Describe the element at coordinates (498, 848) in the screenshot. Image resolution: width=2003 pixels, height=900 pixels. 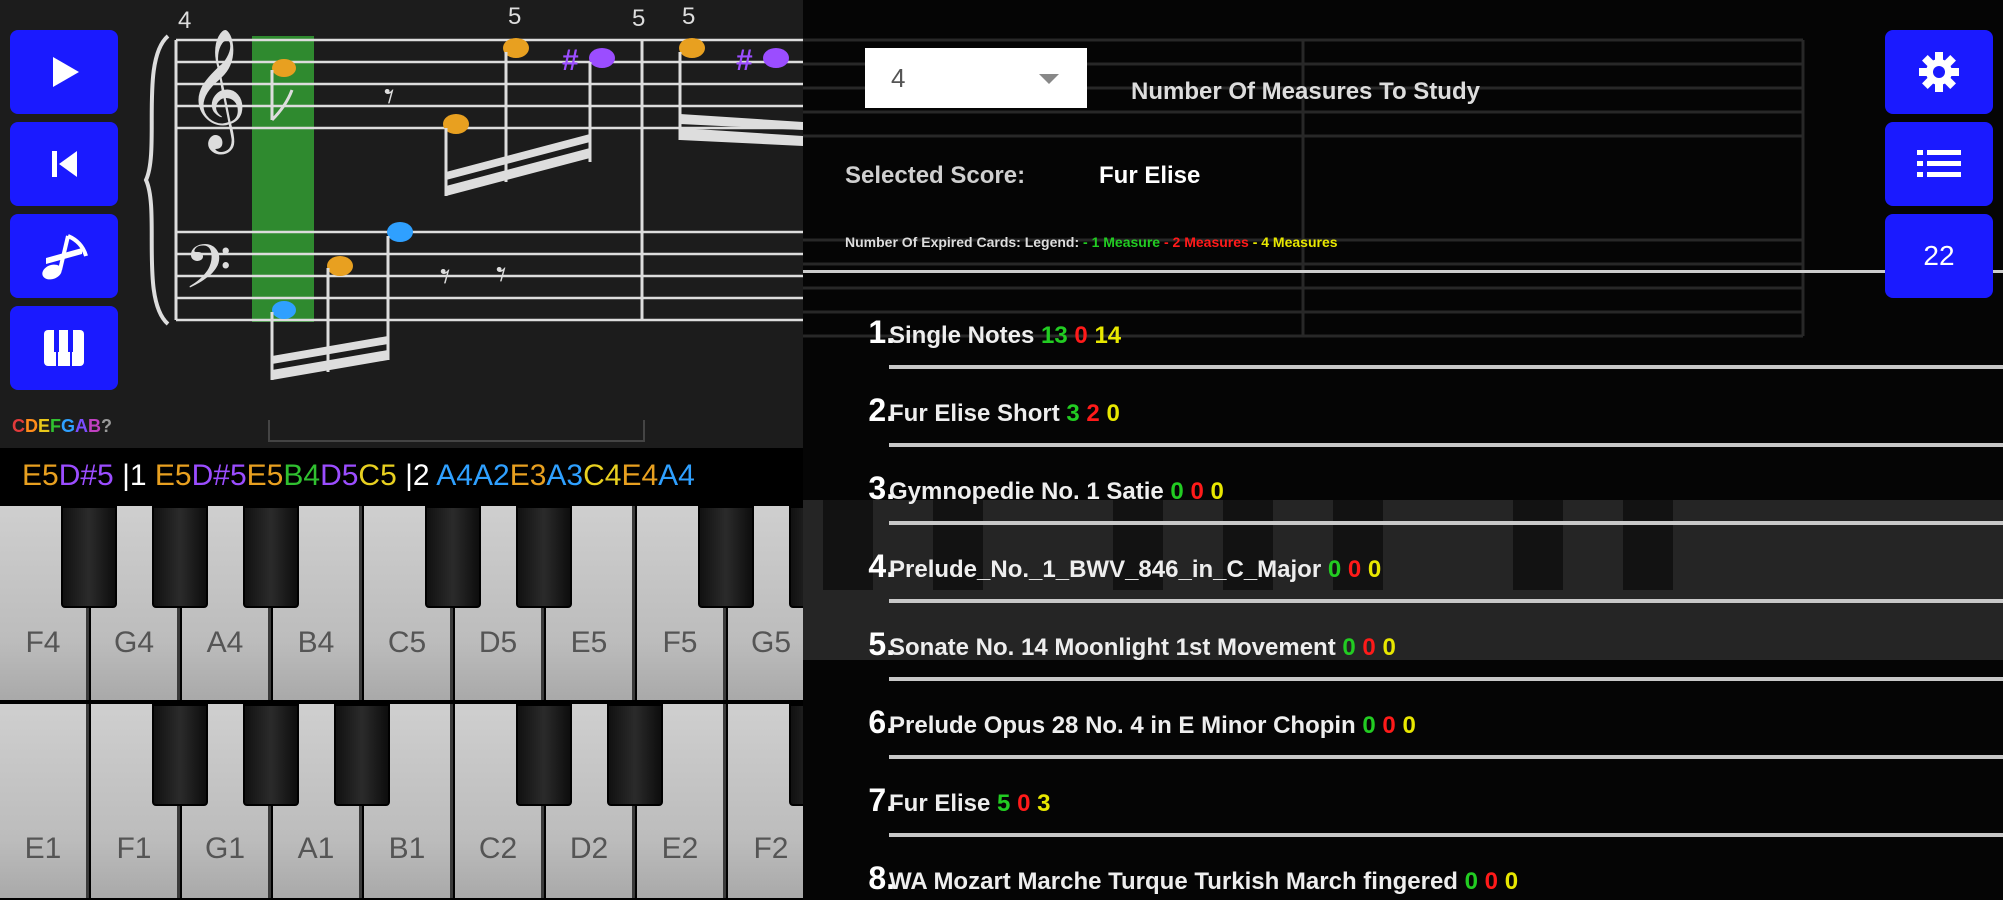
I see `key-label: C2` at that location.